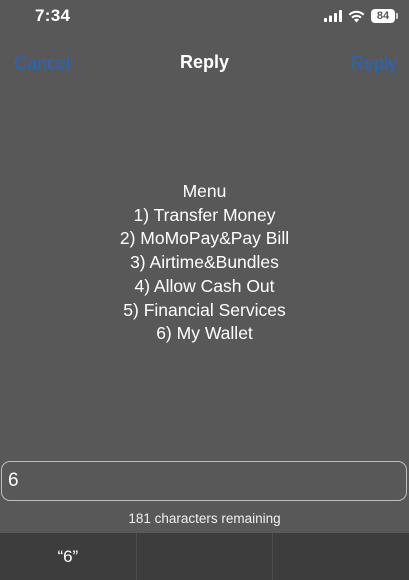  What do you see at coordinates (374, 63) in the screenshot?
I see `reply-button: Reply` at bounding box center [374, 63].